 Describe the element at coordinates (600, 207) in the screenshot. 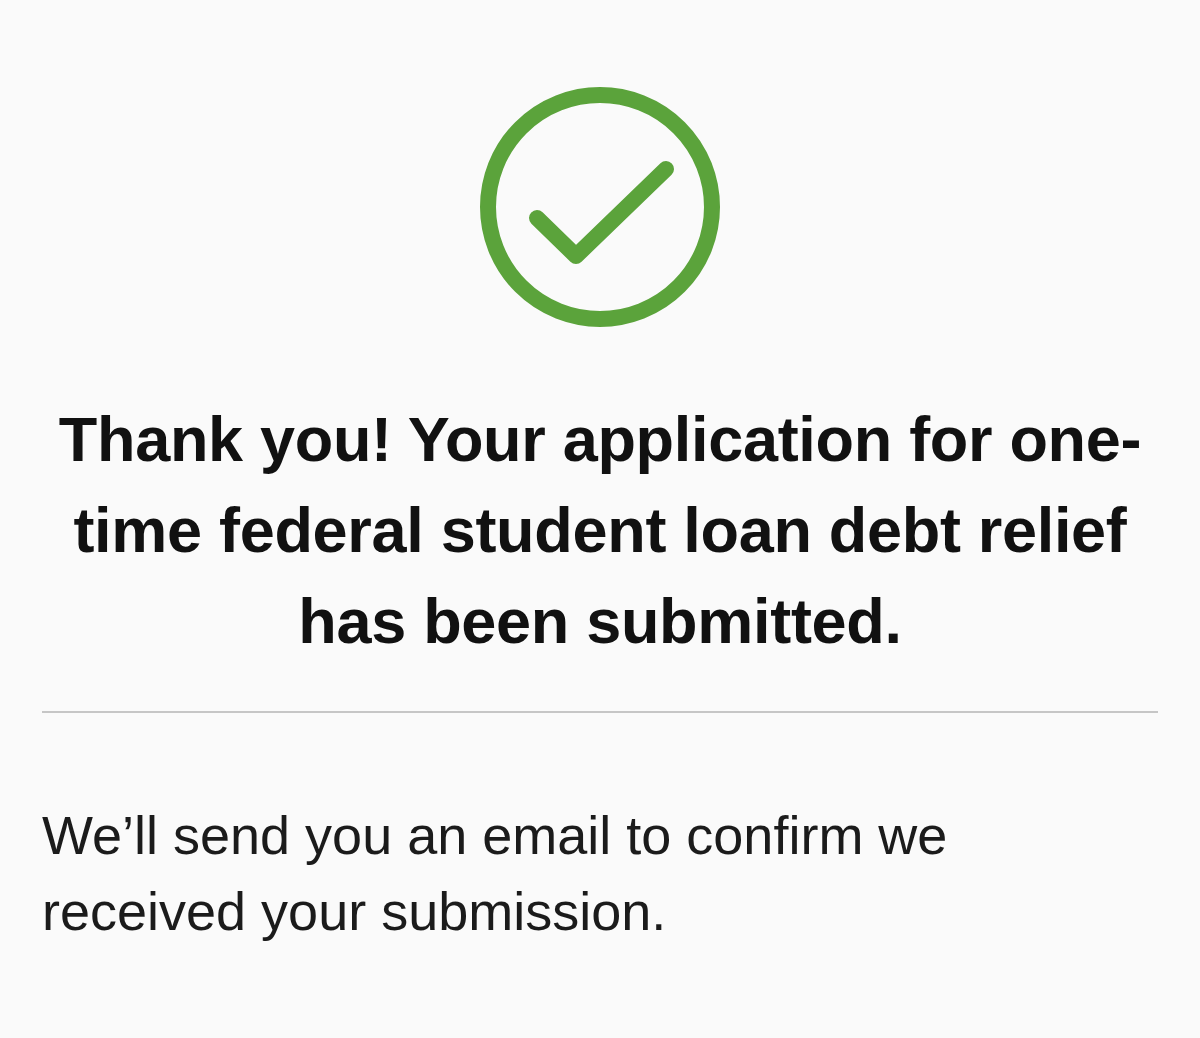

I see `check-circle-icon` at that location.